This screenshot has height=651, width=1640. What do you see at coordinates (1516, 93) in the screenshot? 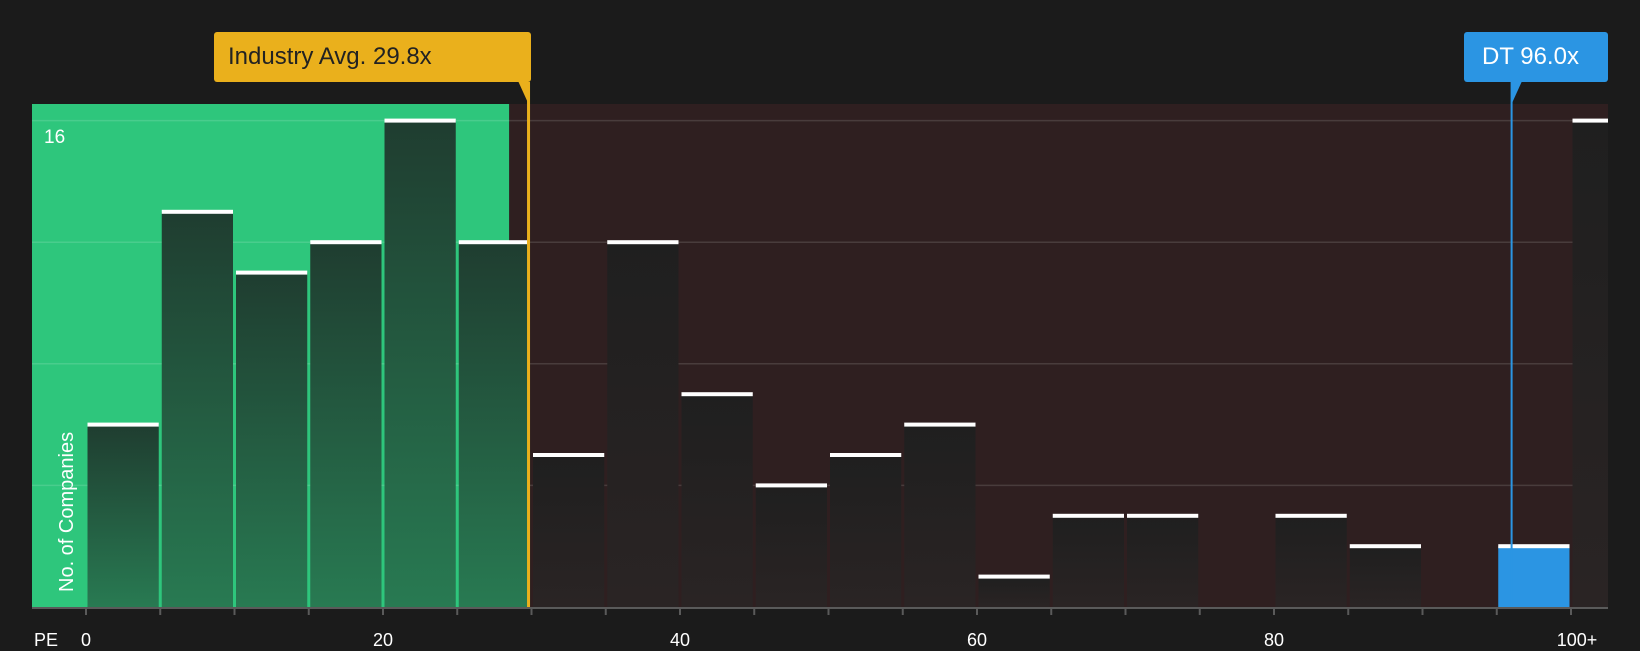
I see `company-callout-pointer` at bounding box center [1516, 93].